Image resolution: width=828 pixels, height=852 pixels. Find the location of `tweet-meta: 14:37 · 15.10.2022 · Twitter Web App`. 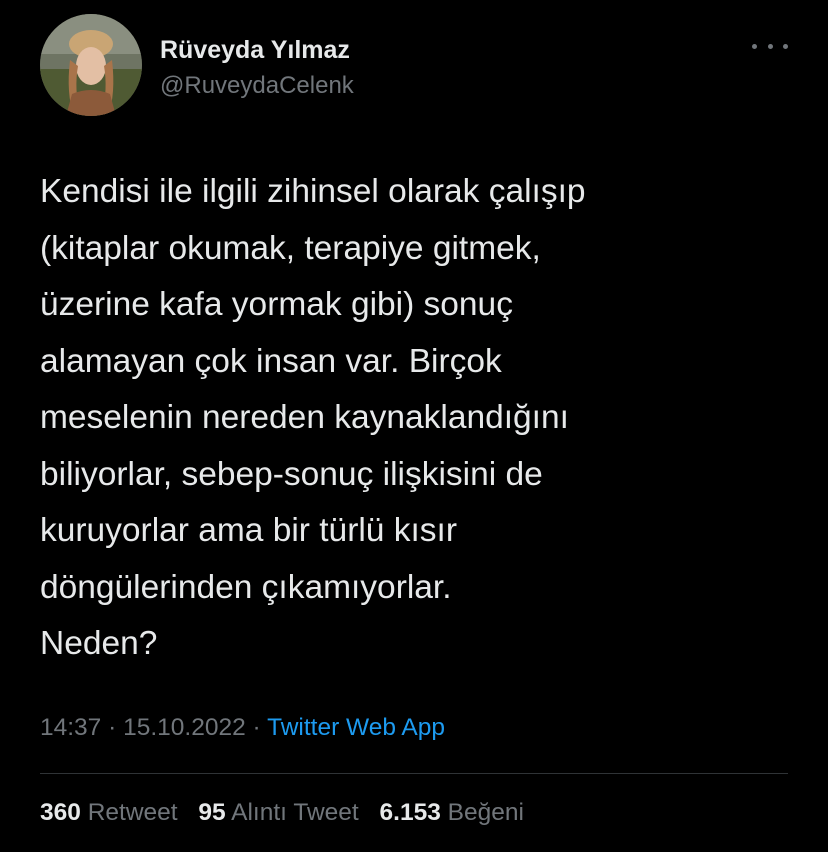

tweet-meta: 14:37 · 15.10.2022 · Twitter Web App is located at coordinates (242, 728).